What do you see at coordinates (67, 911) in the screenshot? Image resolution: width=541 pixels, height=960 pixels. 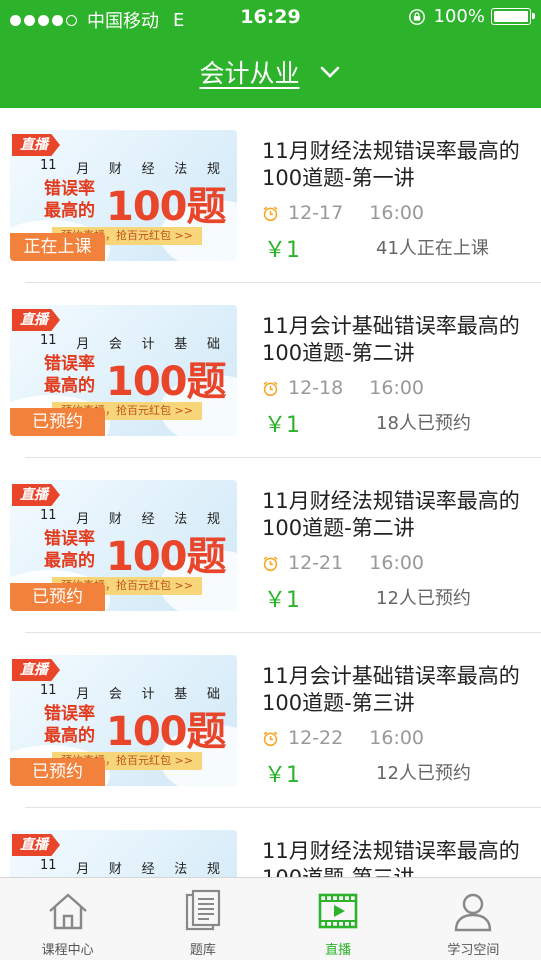 I see `home-icon` at bounding box center [67, 911].